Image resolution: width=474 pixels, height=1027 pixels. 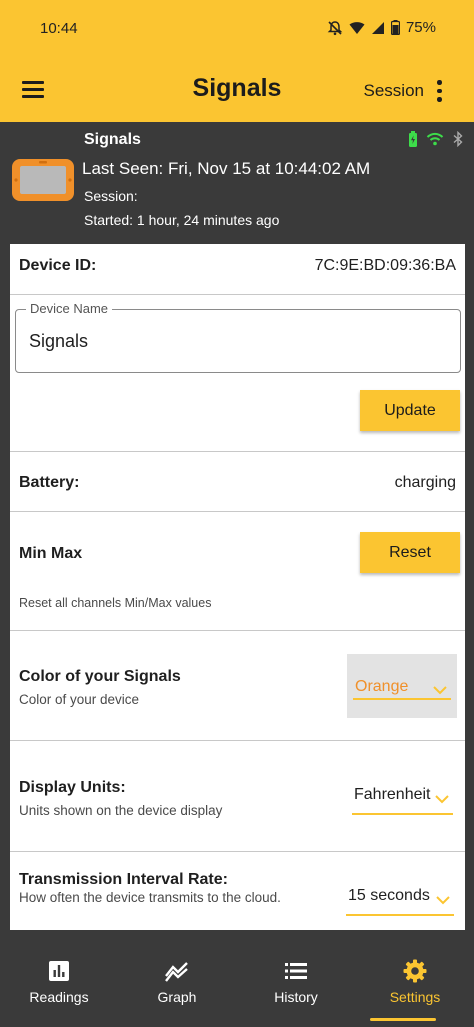 What do you see at coordinates (177, 987) in the screenshot?
I see `nav-graph: Graph` at bounding box center [177, 987].